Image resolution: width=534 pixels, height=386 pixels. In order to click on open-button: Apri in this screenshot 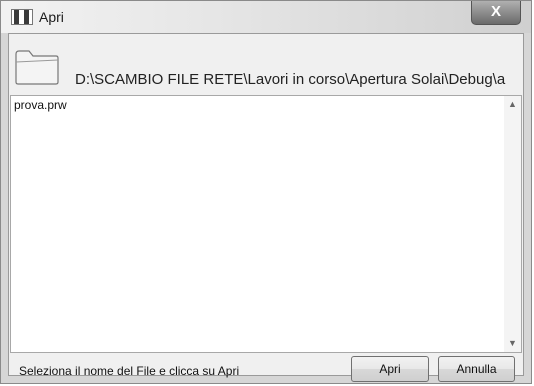, I will do `click(390, 369)`.